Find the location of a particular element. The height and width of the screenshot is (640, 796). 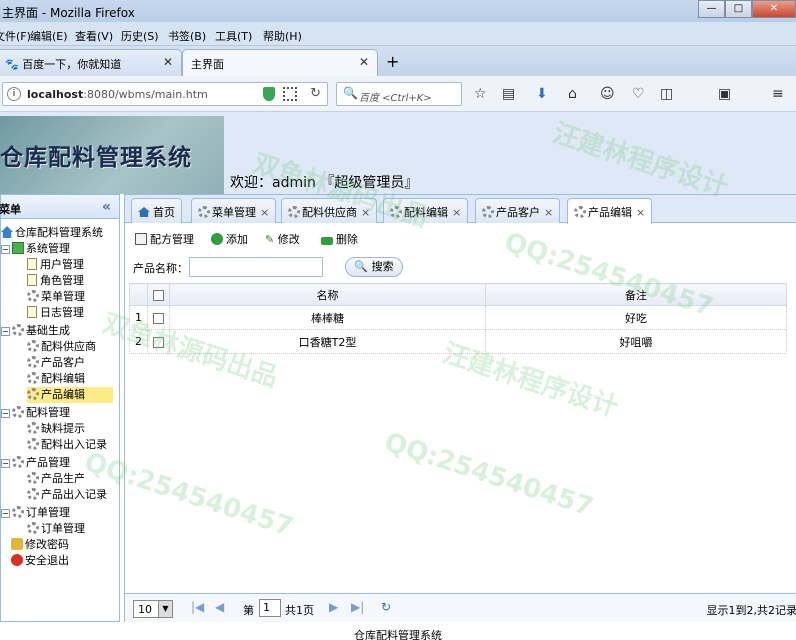

extension-icon: ◫ is located at coordinates (666, 94).